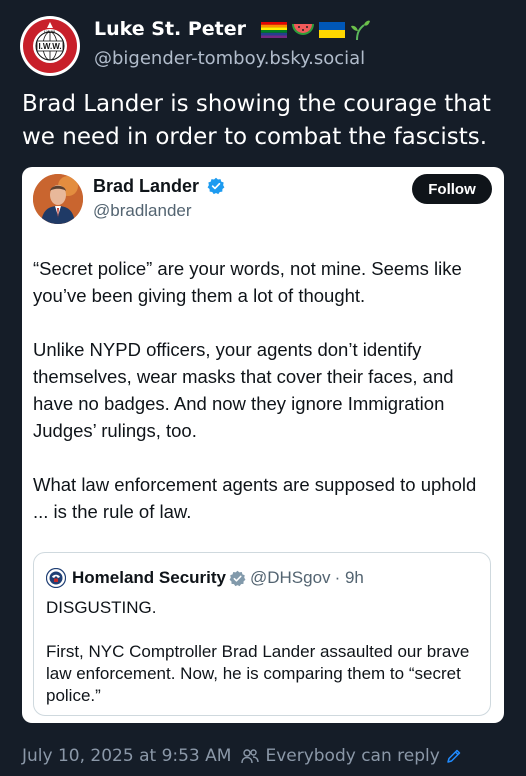  What do you see at coordinates (142, 210) in the screenshot?
I see `tweet-author-handle: @bradlander` at bounding box center [142, 210].